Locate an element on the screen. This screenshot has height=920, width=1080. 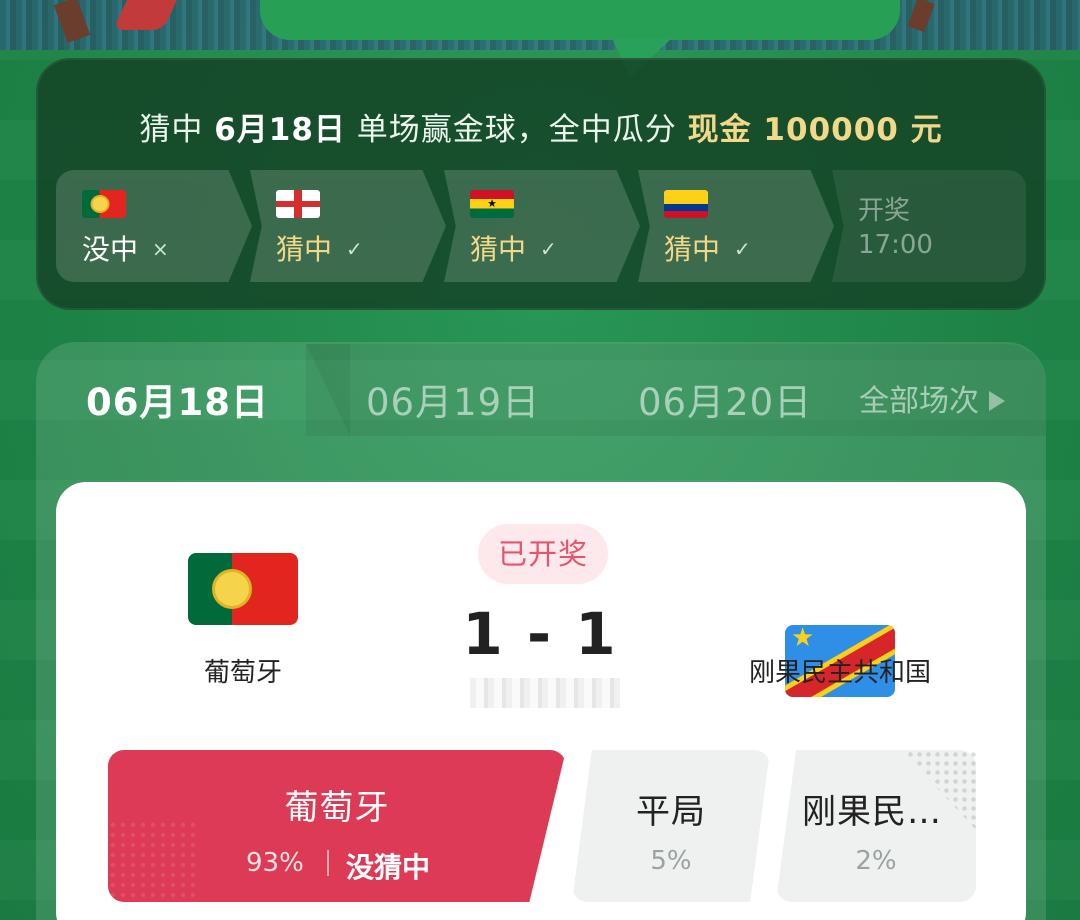
tab-0618: 06月18日 is located at coordinates (177, 399).